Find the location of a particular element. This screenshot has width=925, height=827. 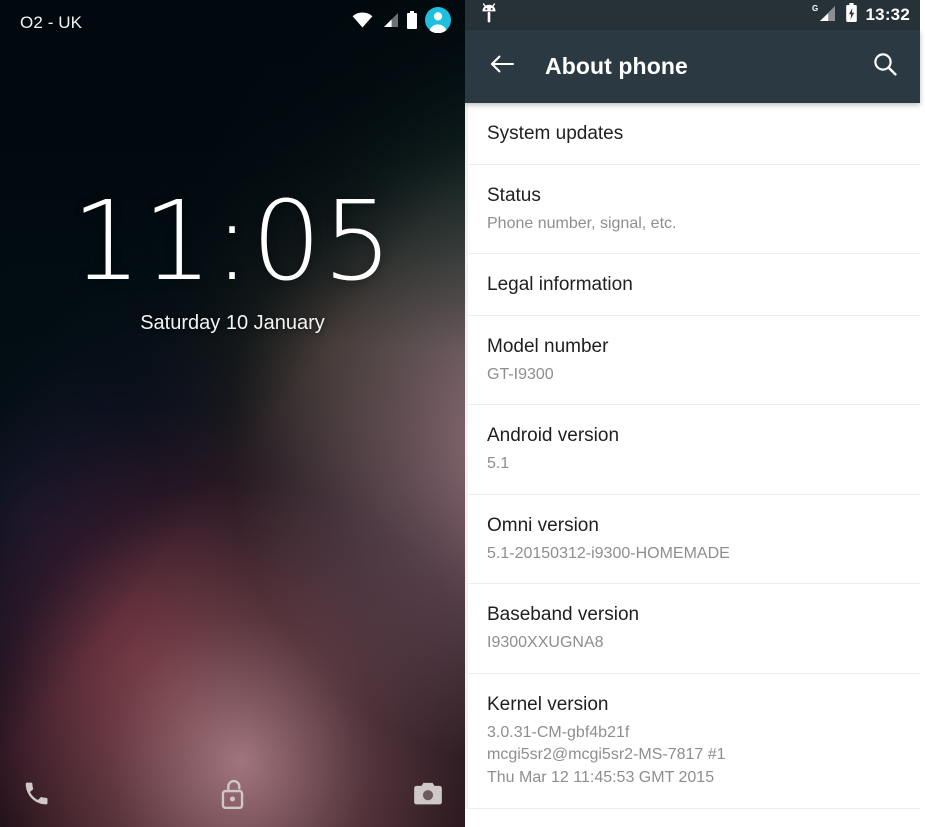

cell-signal-icon: G is located at coordinates (824, 15).